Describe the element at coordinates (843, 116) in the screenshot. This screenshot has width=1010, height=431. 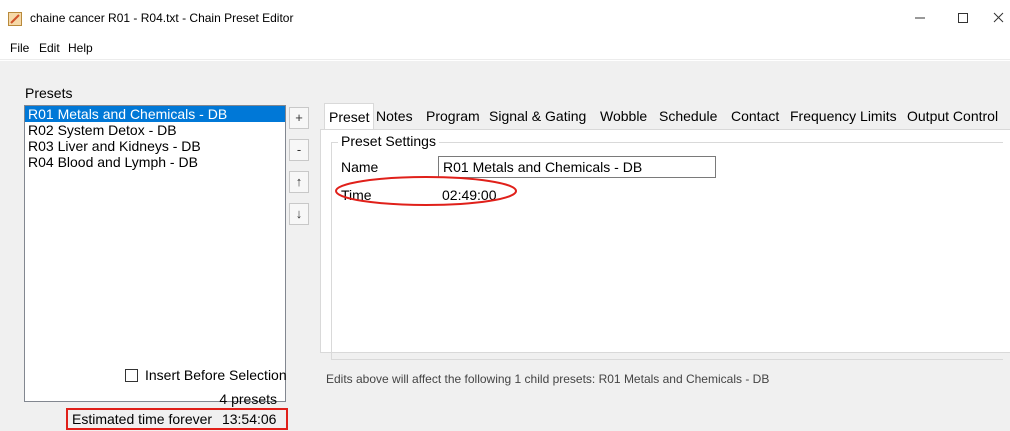
I see `tab-frequency-limits: Frequency Limits` at that location.